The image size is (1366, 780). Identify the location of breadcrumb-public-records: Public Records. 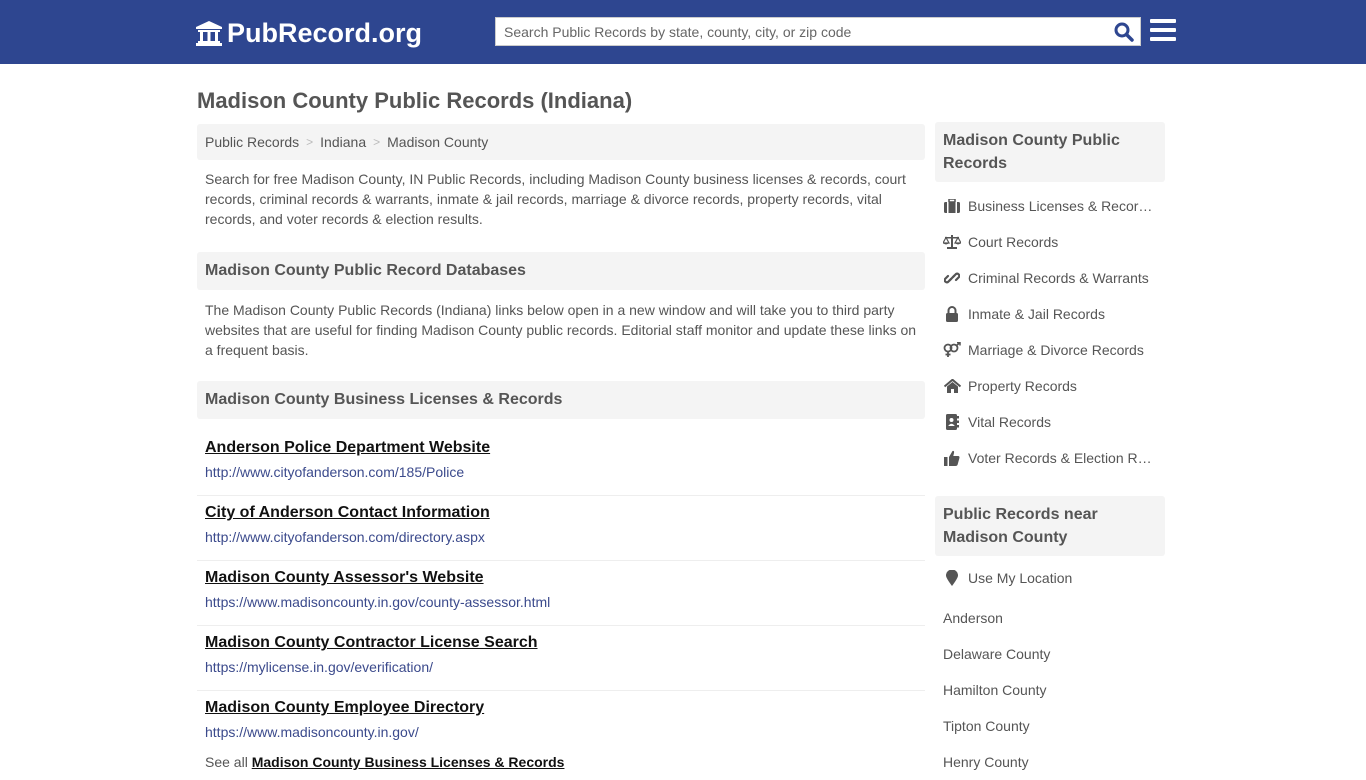
(252, 142).